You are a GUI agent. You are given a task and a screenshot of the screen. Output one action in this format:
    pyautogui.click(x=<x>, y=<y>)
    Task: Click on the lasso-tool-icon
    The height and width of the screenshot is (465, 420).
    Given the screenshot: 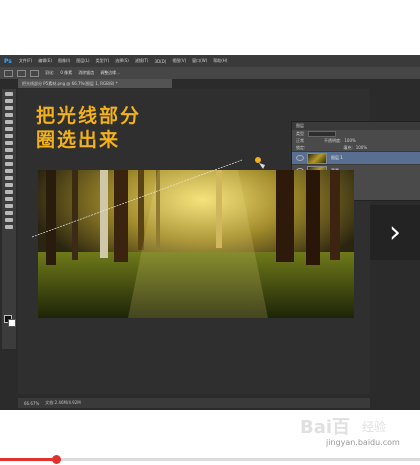 What is the action you would take?
    pyautogui.click(x=9, y=108)
    